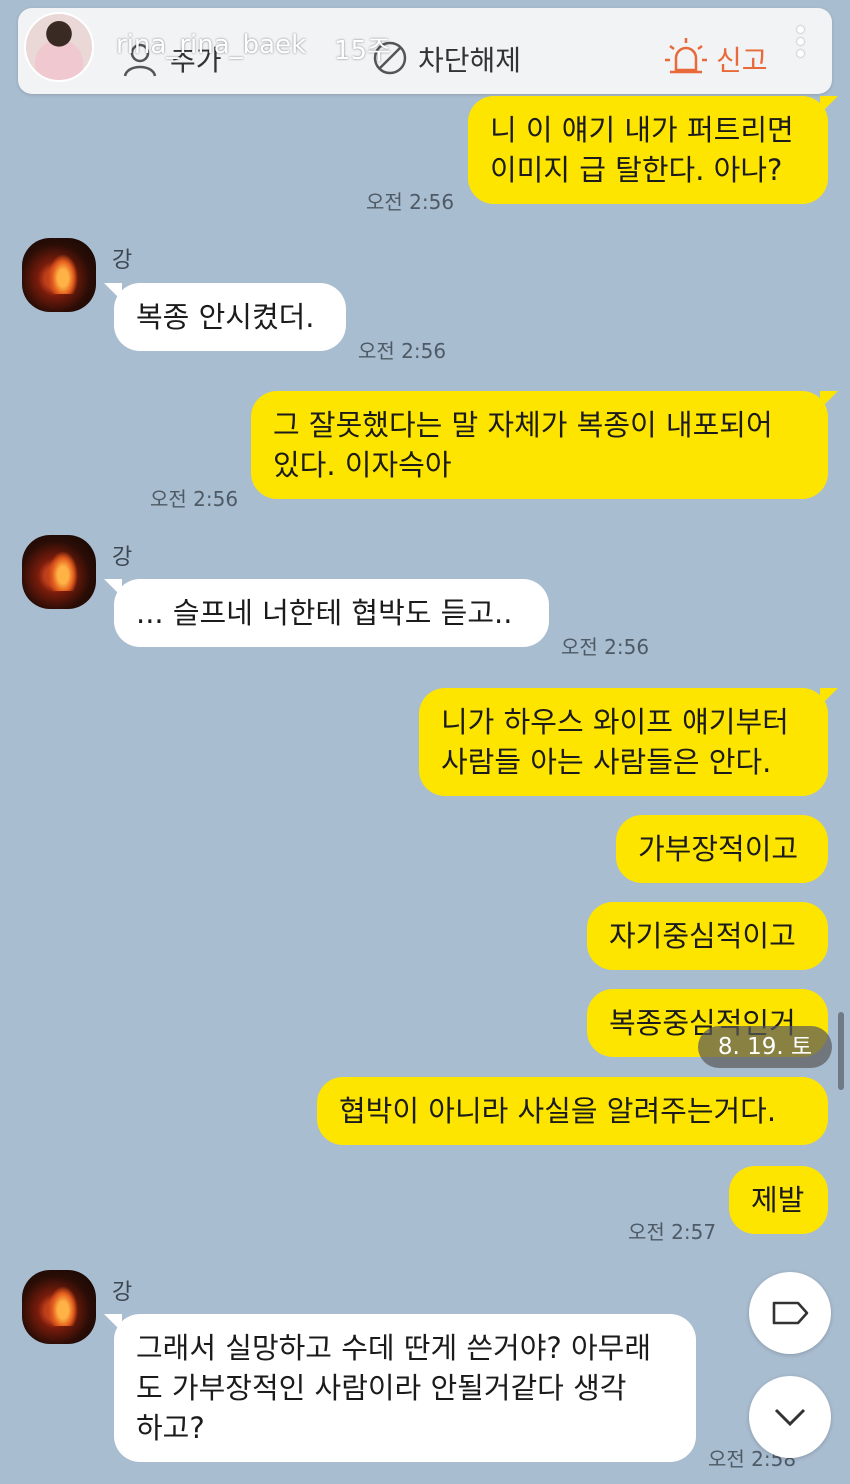 This screenshot has height=1484, width=850. I want to click on message-line: 제발, so click(778, 1200).